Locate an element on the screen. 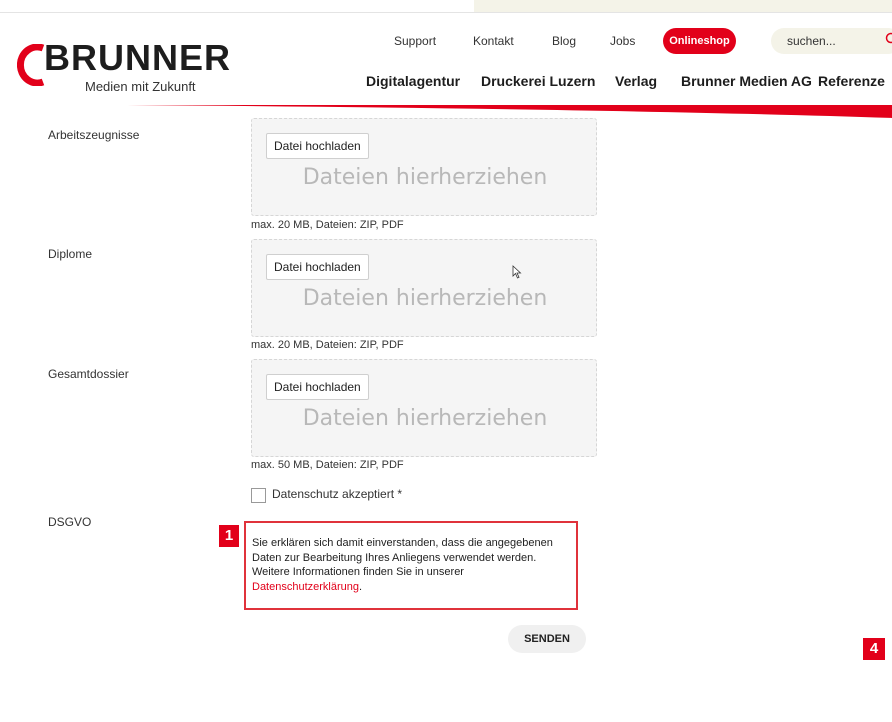  field-label-diplome: Diplome is located at coordinates (70, 254).